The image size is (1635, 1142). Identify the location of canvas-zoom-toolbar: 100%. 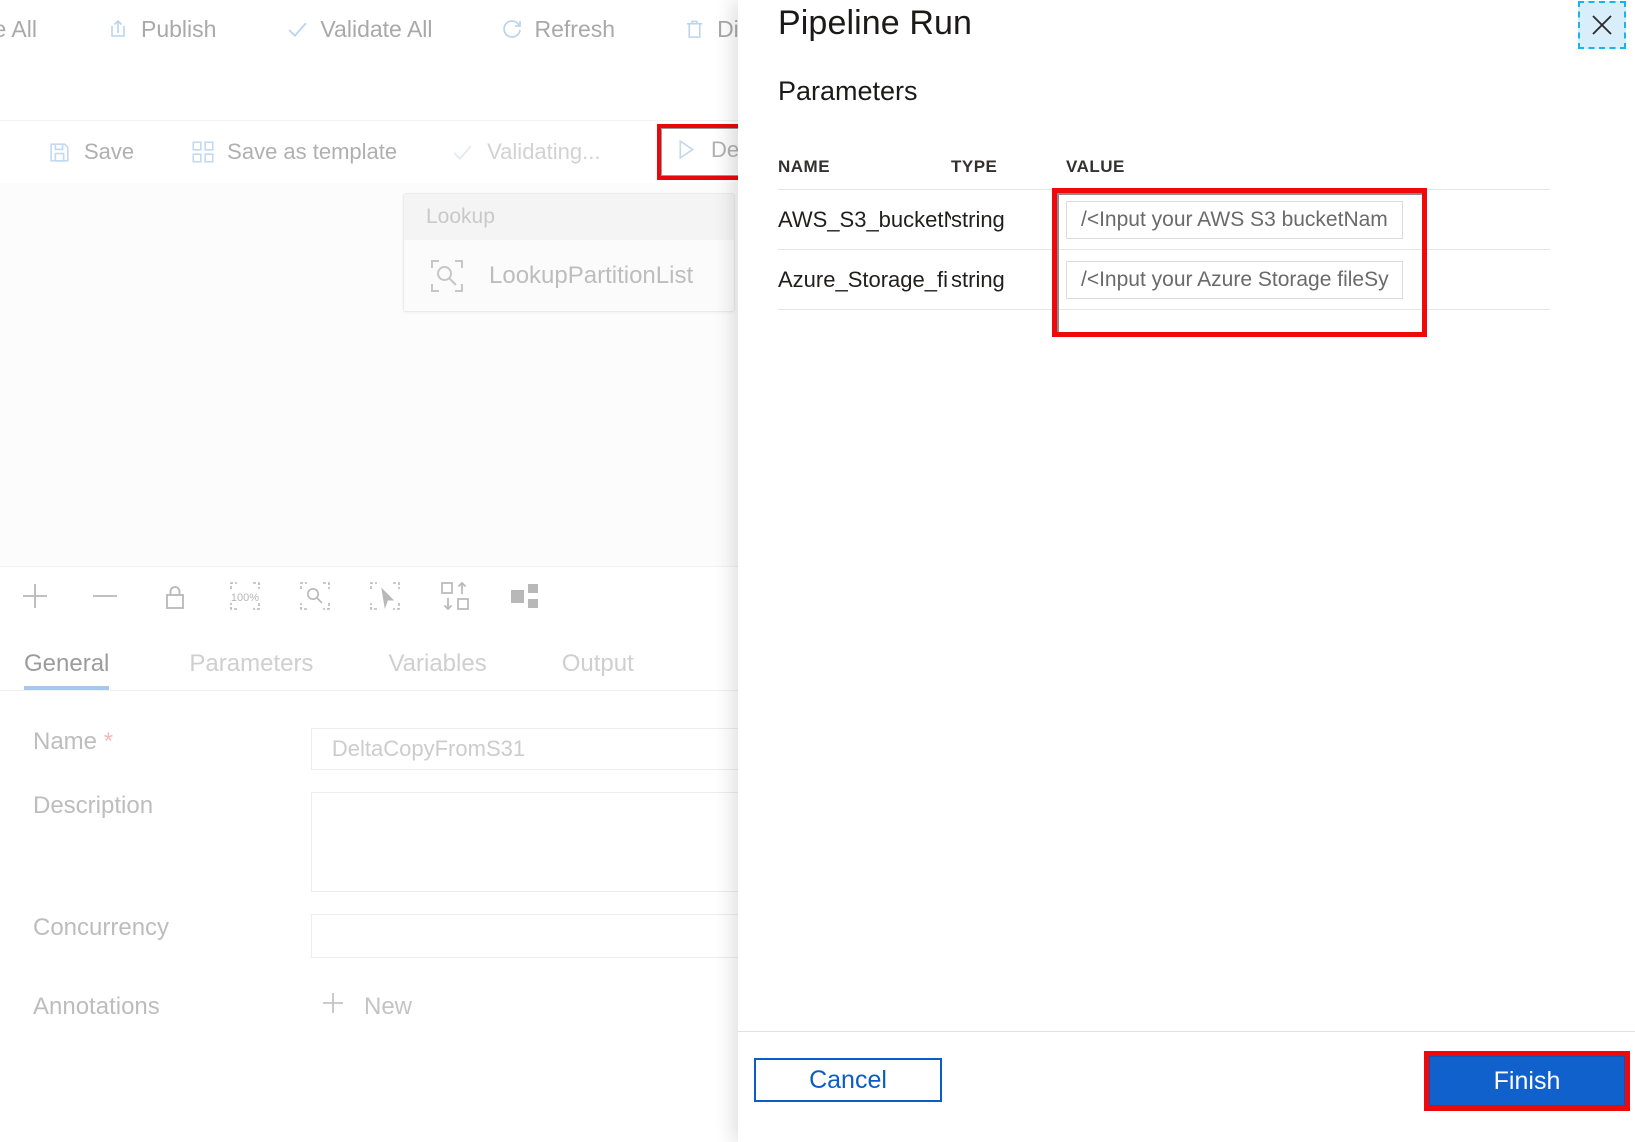
(380, 595).